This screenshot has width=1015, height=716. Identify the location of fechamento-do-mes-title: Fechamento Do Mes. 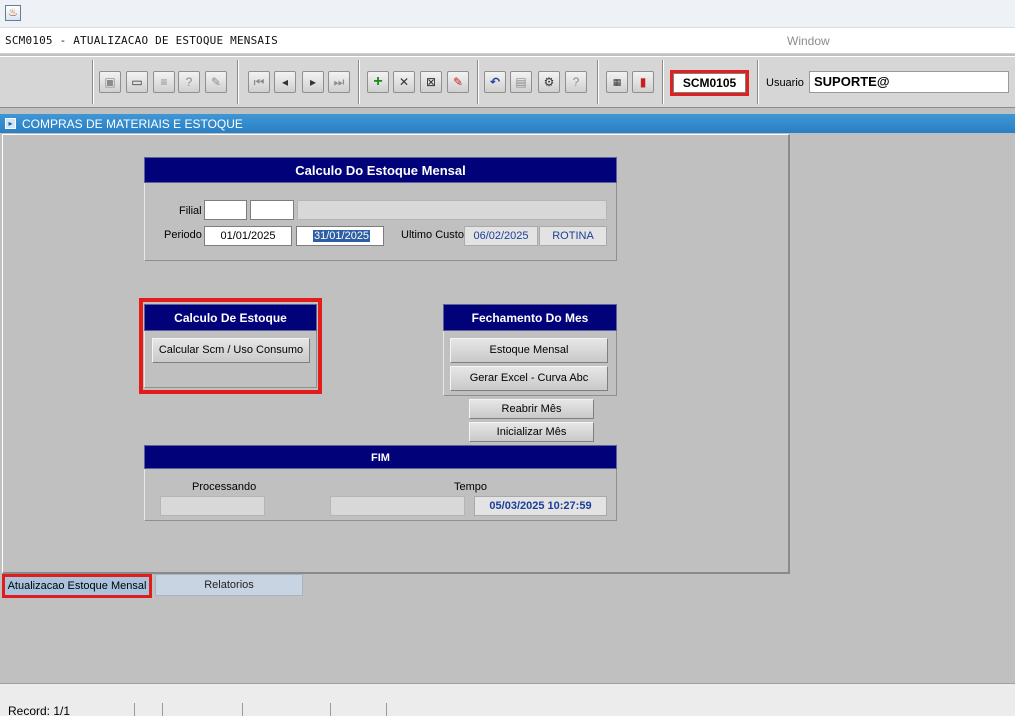
(530, 317).